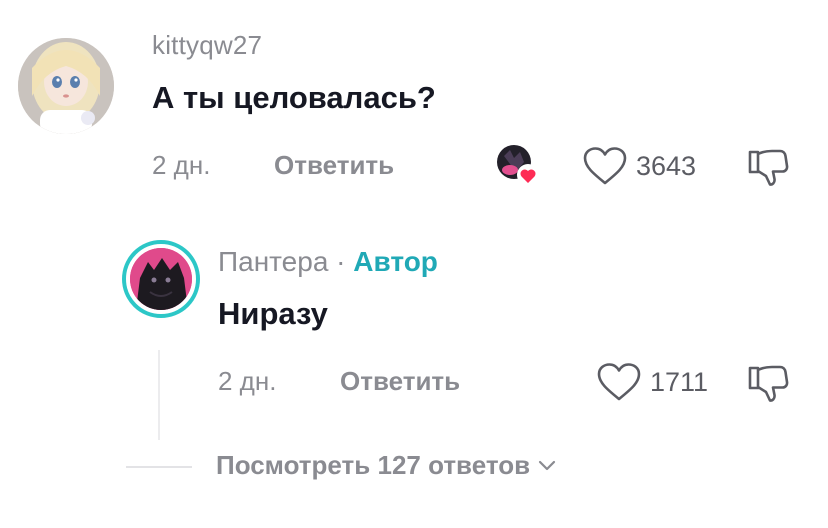 The height and width of the screenshot is (528, 828). I want to click on author-badge: Автор, so click(395, 261).